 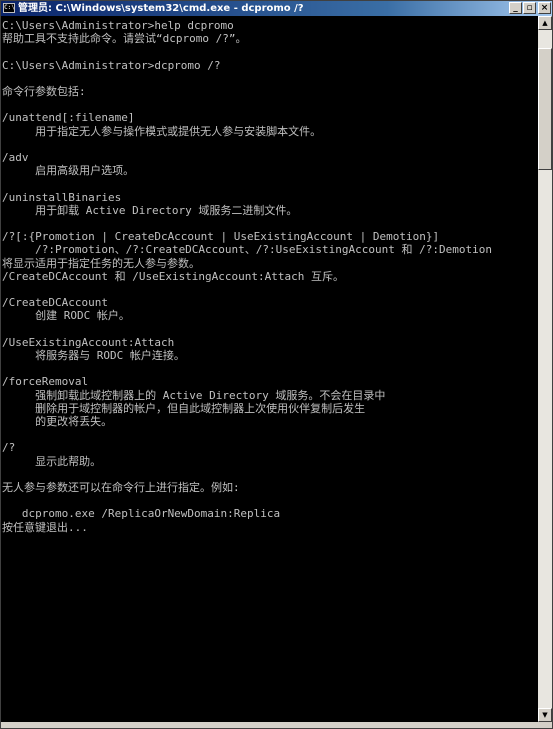 I want to click on console-line: 显示此帮助。, so click(x=52, y=461).